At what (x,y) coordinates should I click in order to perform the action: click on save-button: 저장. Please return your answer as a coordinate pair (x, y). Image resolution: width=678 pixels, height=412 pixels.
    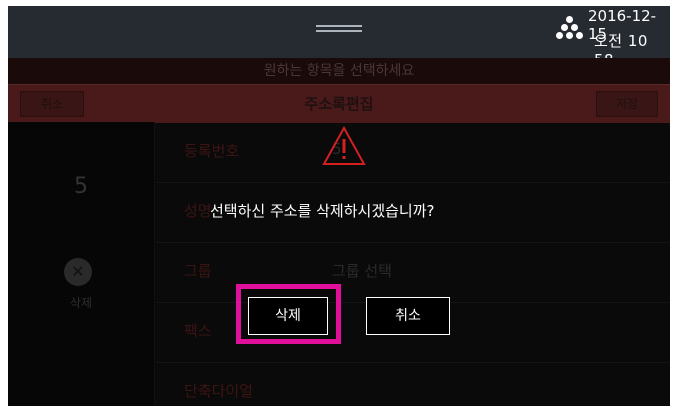
    Looking at the image, I should click on (627, 104).